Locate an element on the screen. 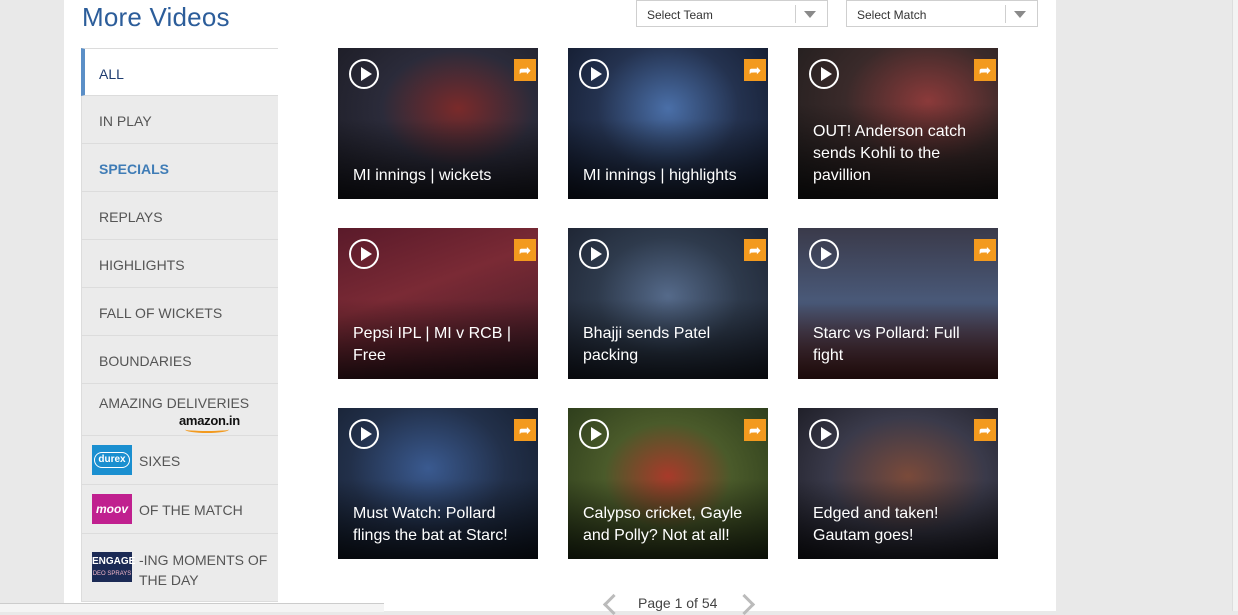 This screenshot has height=615, width=1238. sidebar-item-boundaries: BOUNDARIES is located at coordinates (179, 360).